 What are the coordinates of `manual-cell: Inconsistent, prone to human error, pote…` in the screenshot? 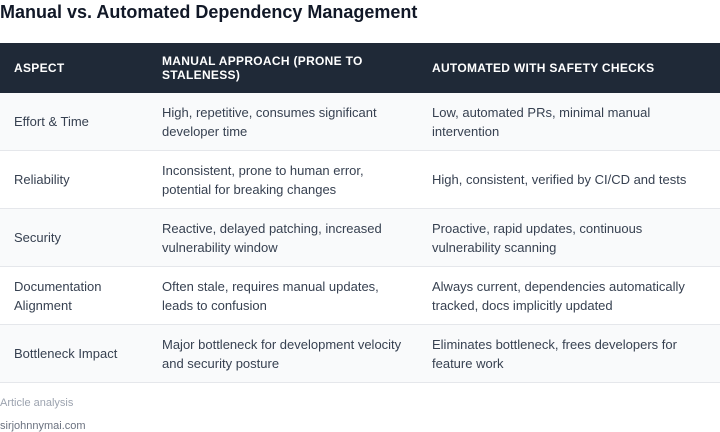 It's located at (283, 179).